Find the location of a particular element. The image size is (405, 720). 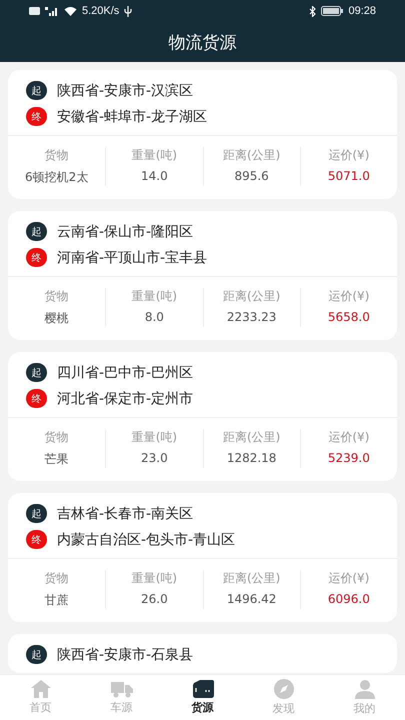

wifi-icon is located at coordinates (70, 11).